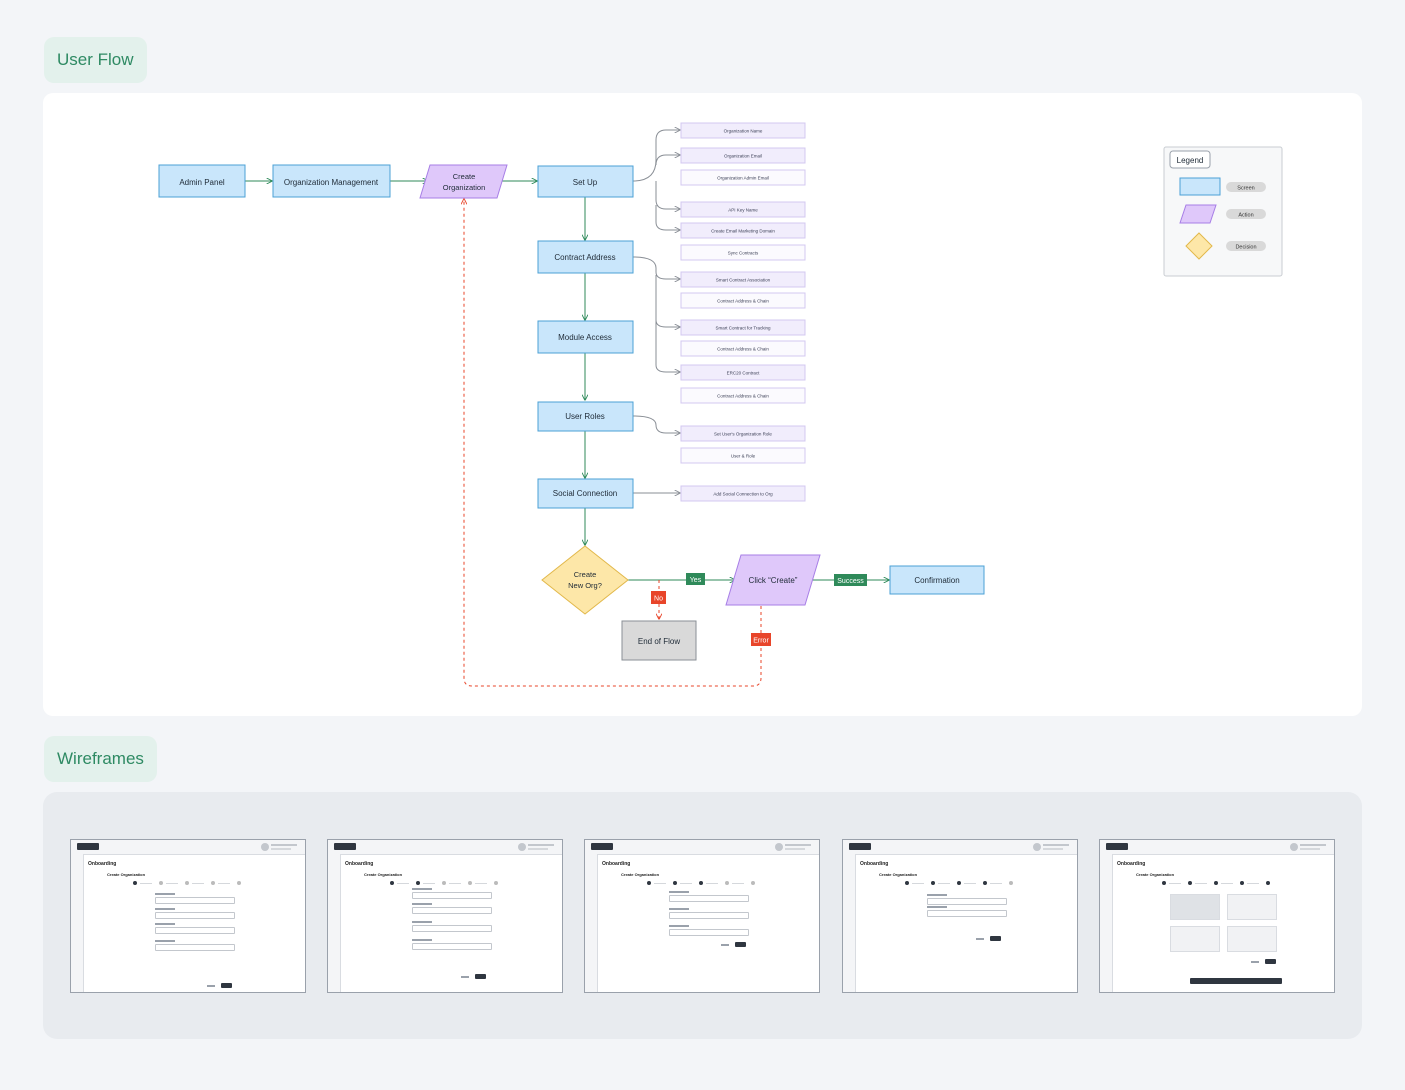 This screenshot has height=1090, width=1405. I want to click on decision-create-new-org: Create New Org?, so click(585, 580).